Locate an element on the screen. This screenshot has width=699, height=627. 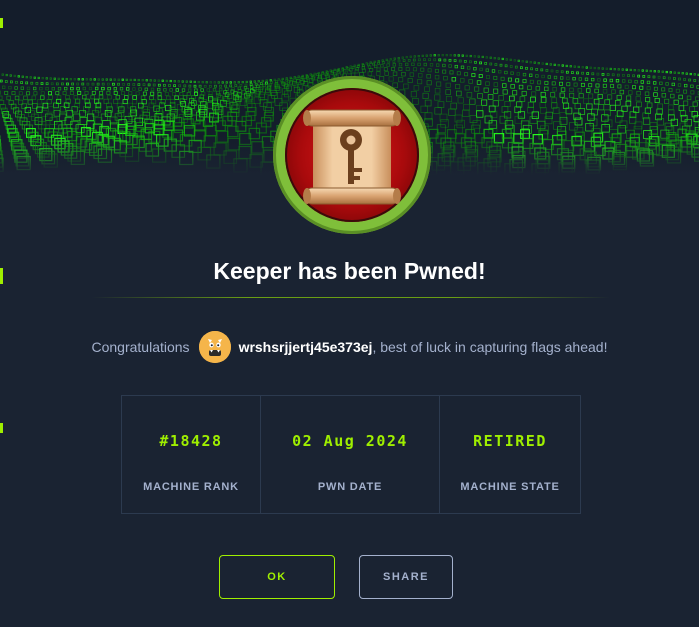
stat-label: MACHINE RANK is located at coordinates (191, 487).